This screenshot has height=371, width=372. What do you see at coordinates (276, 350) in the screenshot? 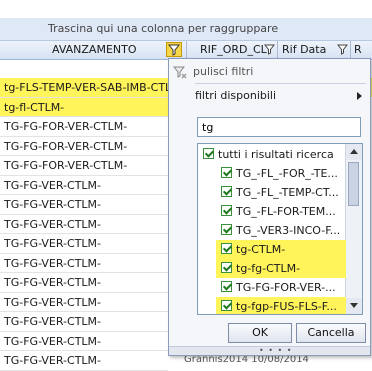
I see `resize-grip-dots: • • • •` at bounding box center [276, 350].